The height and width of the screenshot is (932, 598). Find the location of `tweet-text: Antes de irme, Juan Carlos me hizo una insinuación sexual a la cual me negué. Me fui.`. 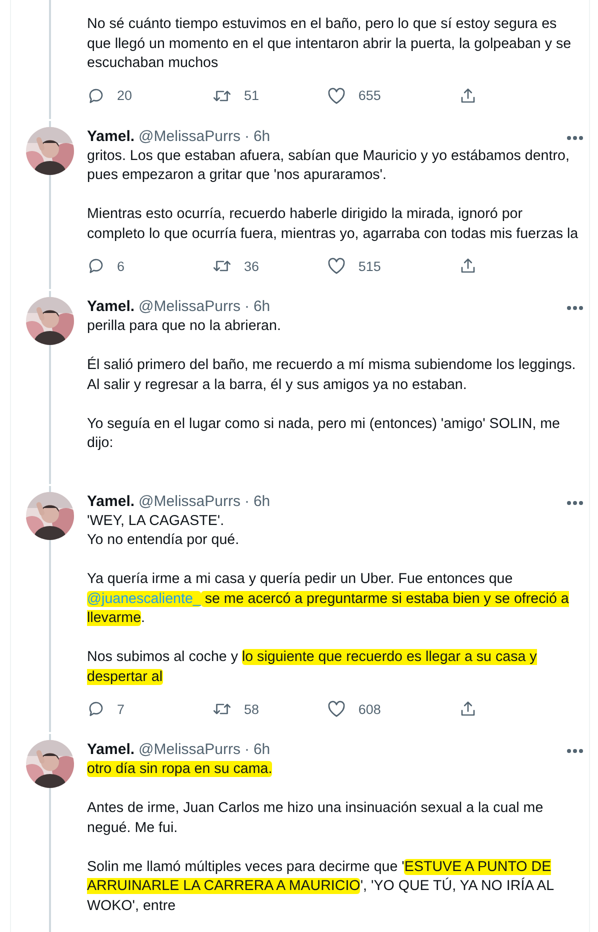

tweet-text: Antes de irme, Juan Carlos me hizo una insinuación sexual a la cual me negué. Me fui. is located at coordinates (315, 818).